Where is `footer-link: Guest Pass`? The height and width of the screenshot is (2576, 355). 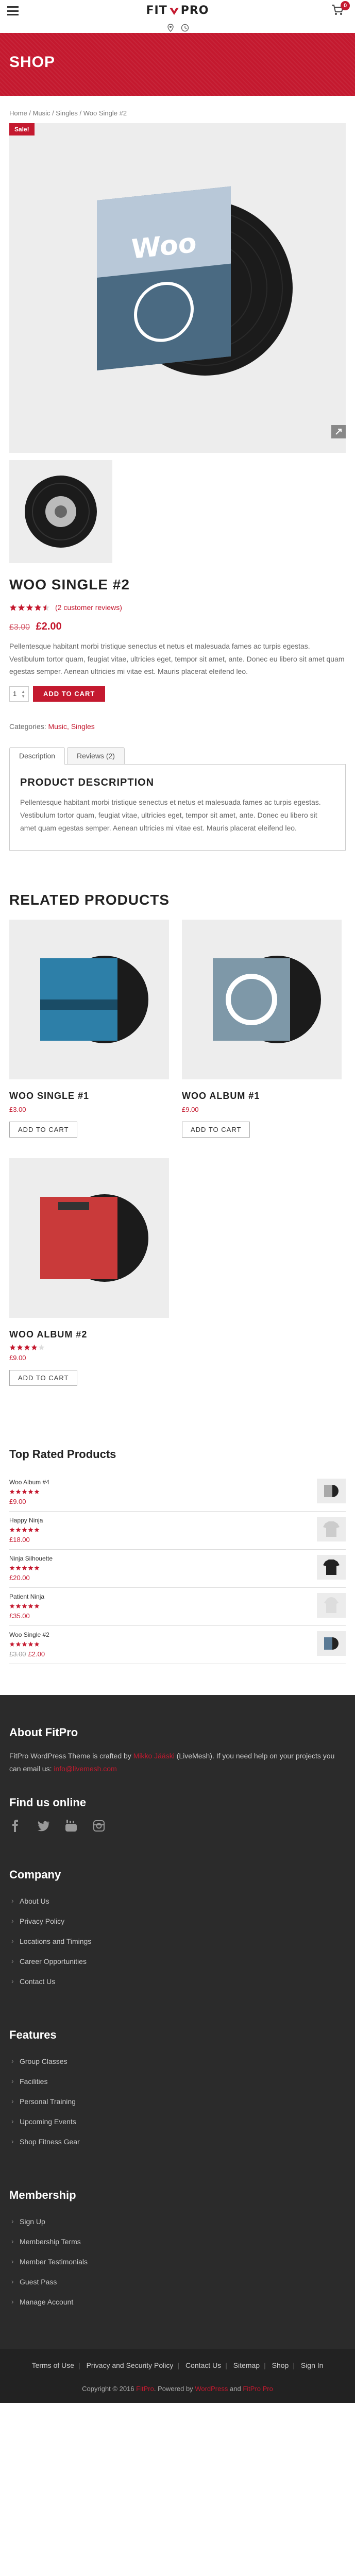 footer-link: Guest Pass is located at coordinates (177, 2283).